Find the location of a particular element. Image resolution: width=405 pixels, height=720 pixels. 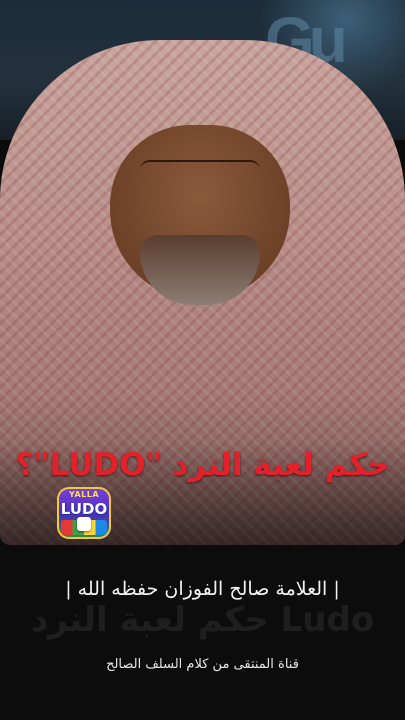

presenter-glasses is located at coordinates (200, 172).